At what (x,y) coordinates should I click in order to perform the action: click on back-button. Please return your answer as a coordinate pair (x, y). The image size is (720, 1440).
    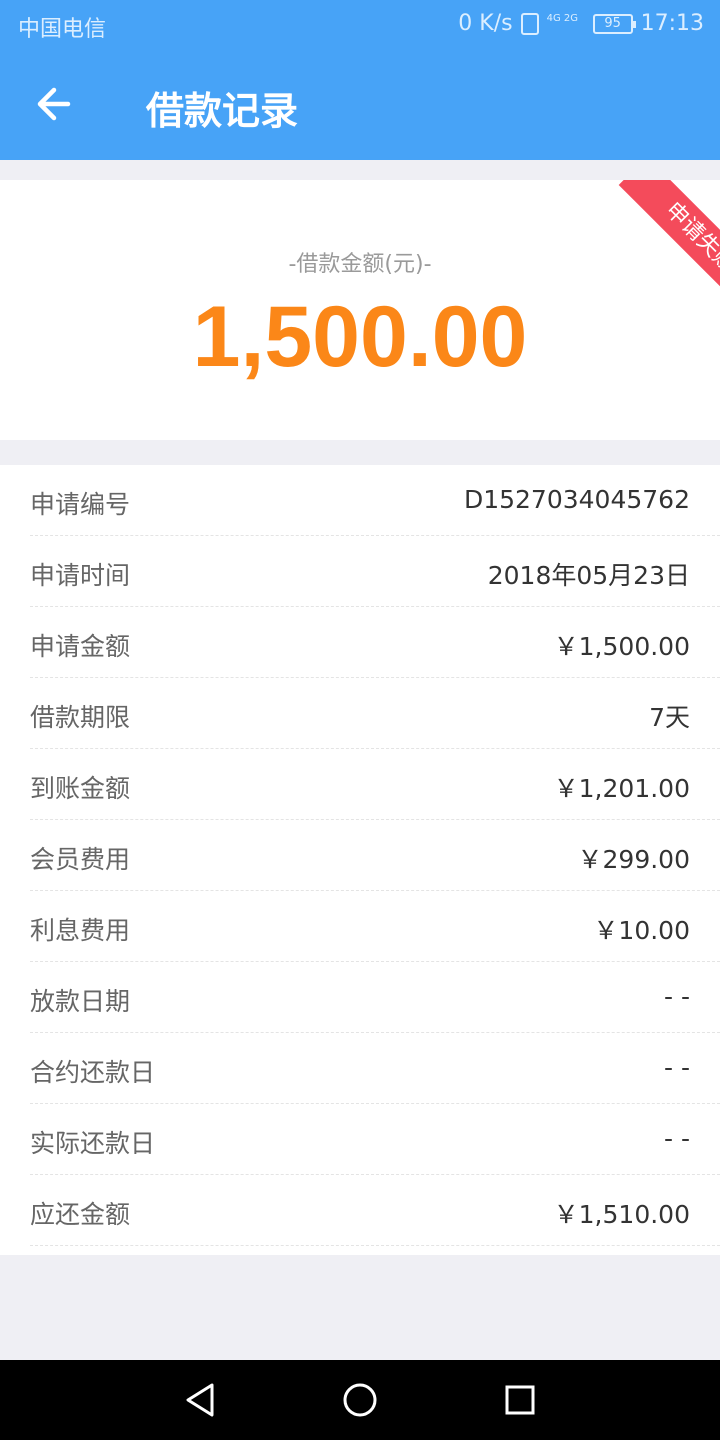
    Looking at the image, I should click on (56, 104).